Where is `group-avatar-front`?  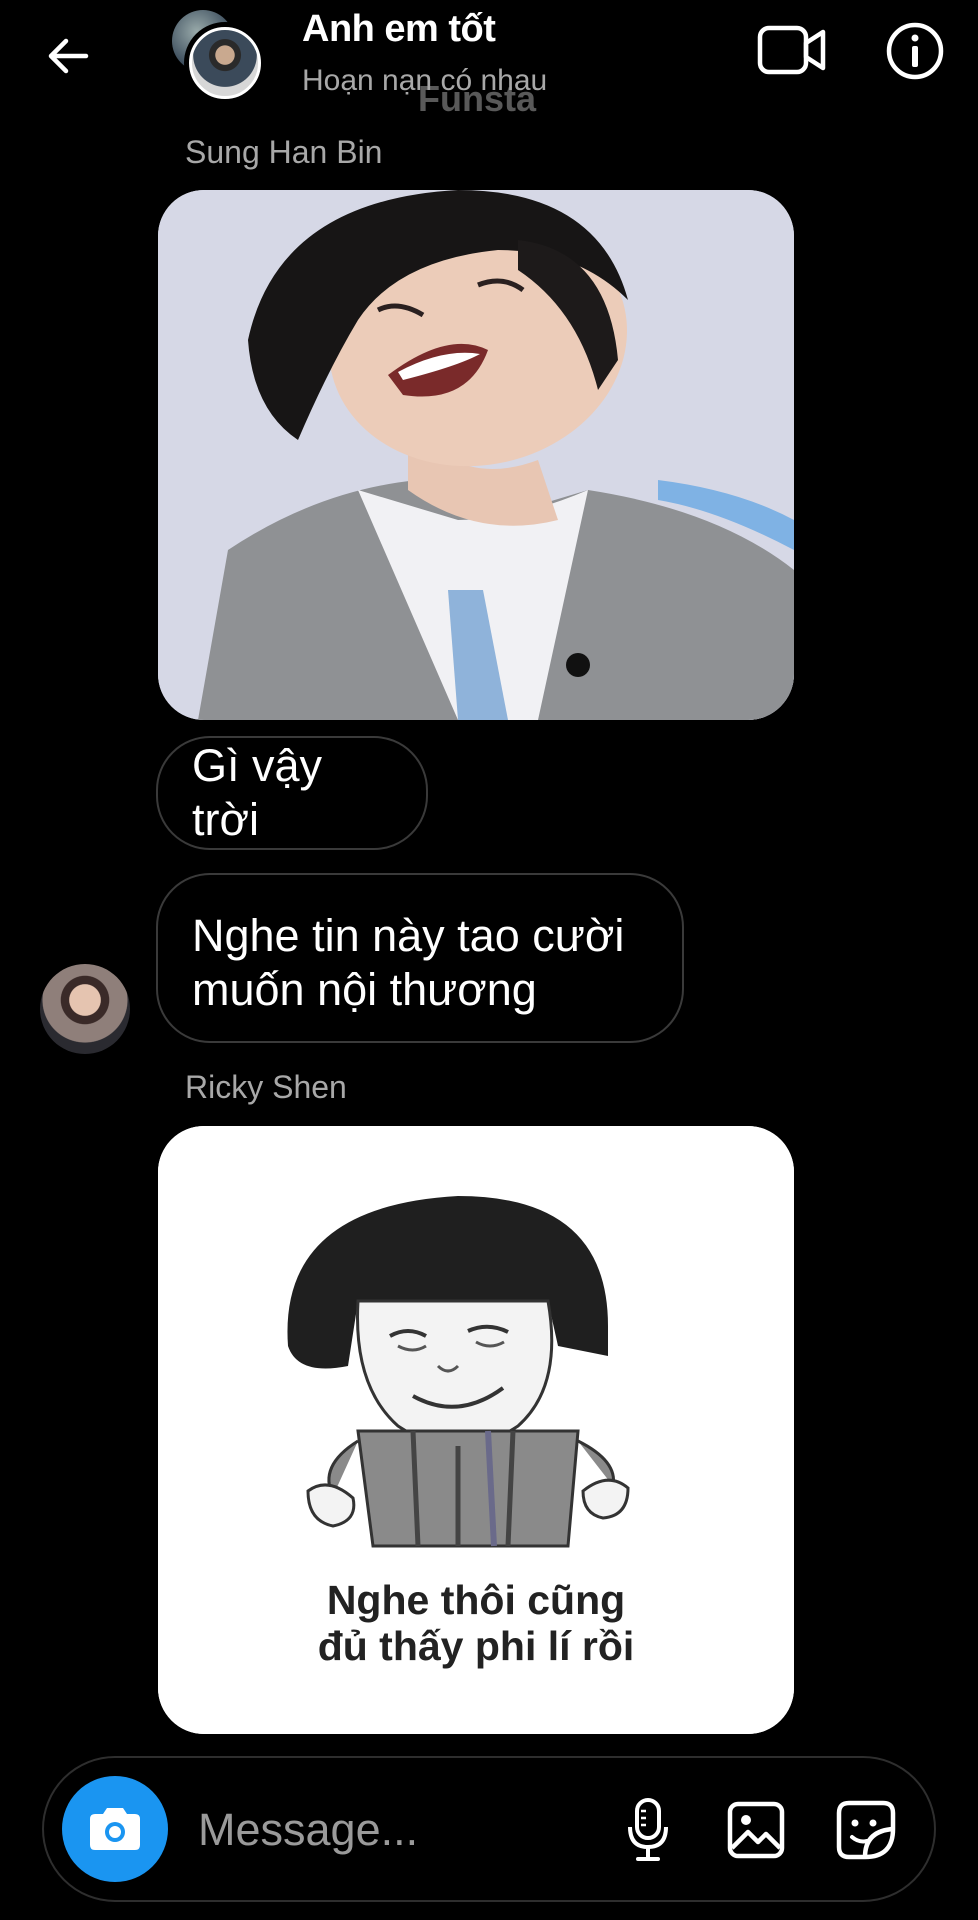
group-avatar-front is located at coordinates (225, 63).